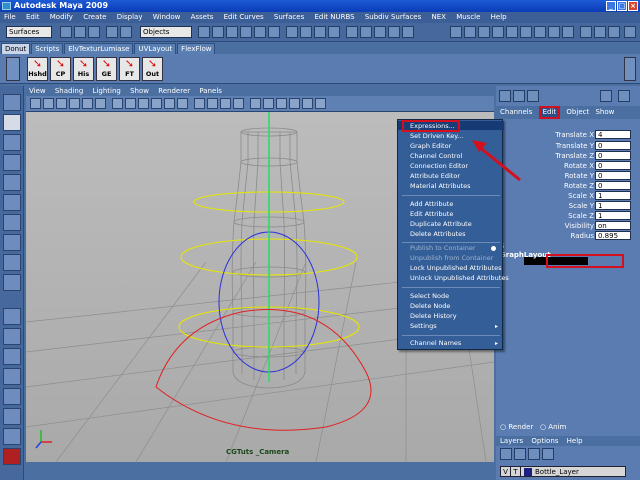 The height and width of the screenshot is (480, 640). I want to click on attr-row: Scale Z1, so click(568, 216).